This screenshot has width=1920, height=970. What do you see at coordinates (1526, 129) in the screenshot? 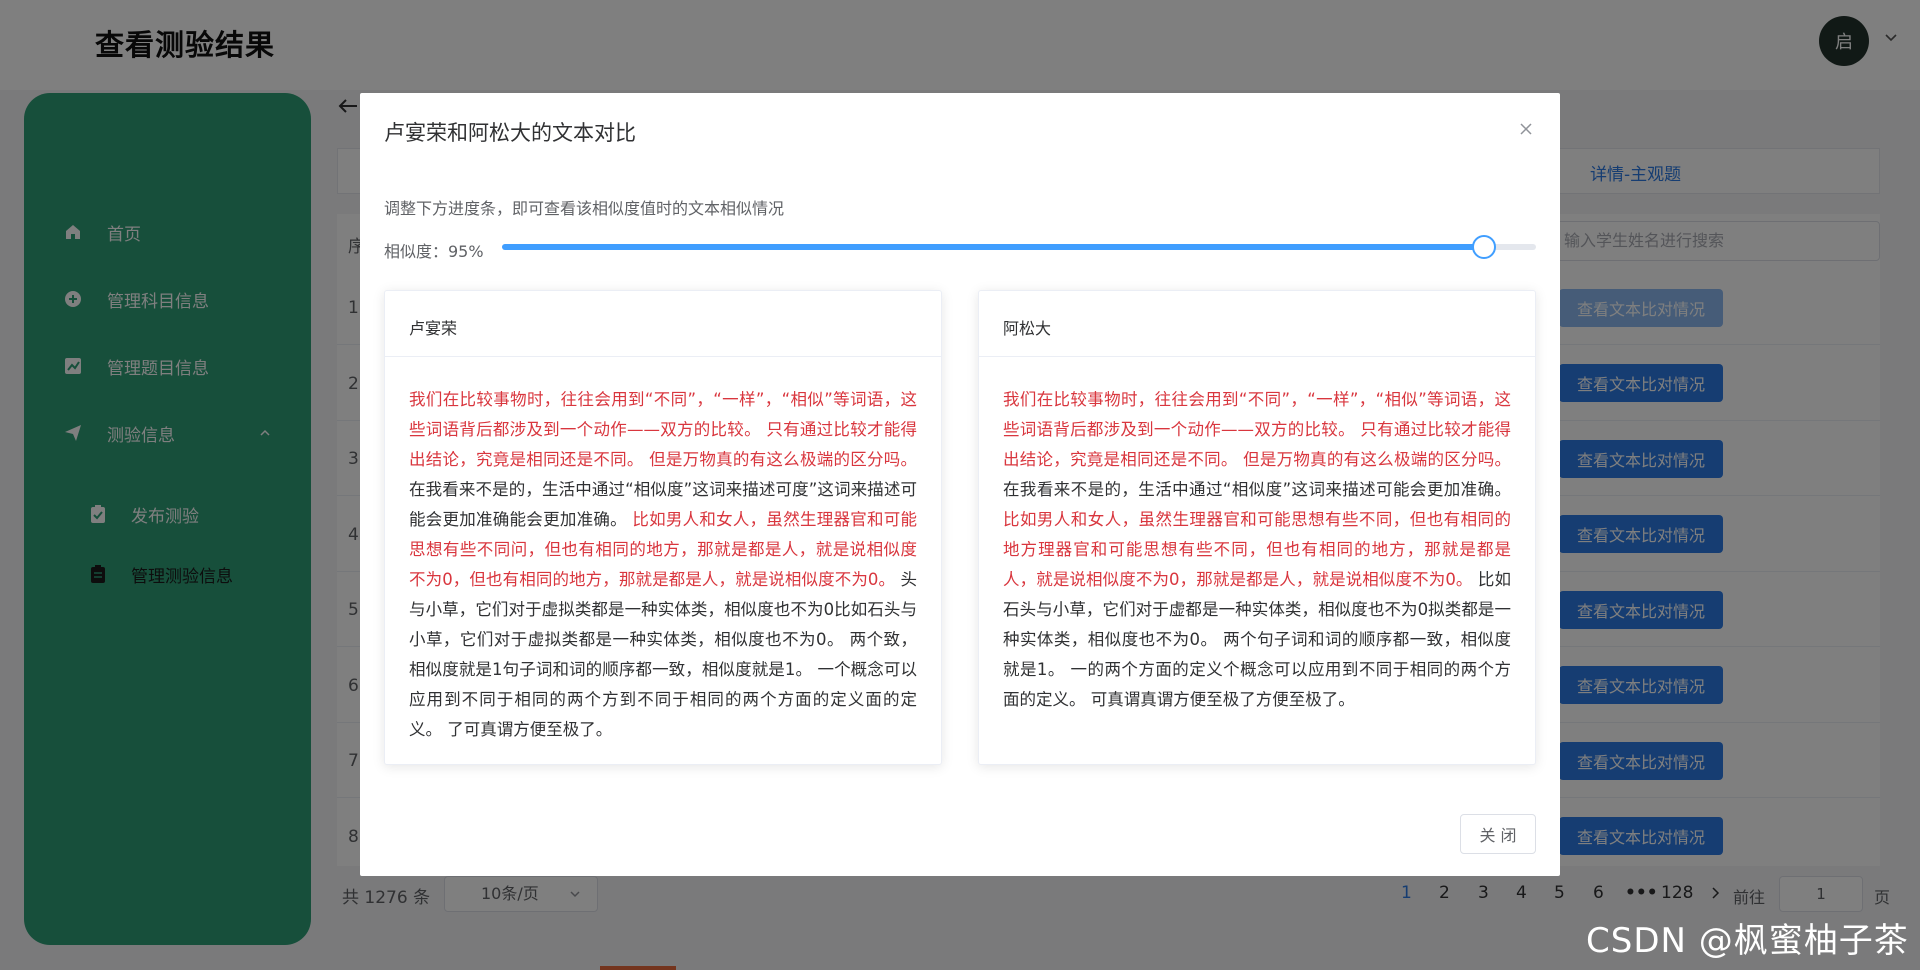
I see `close-icon` at bounding box center [1526, 129].